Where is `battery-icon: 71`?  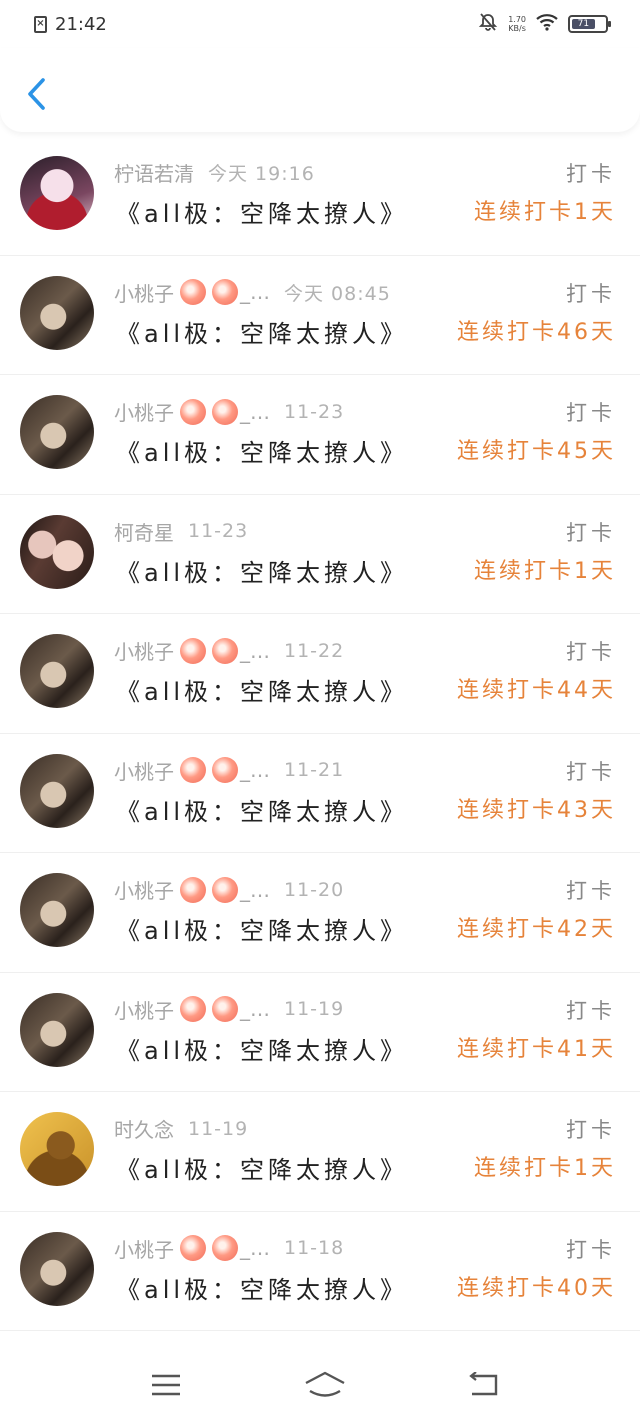
battery-icon: 71 is located at coordinates (589, 24).